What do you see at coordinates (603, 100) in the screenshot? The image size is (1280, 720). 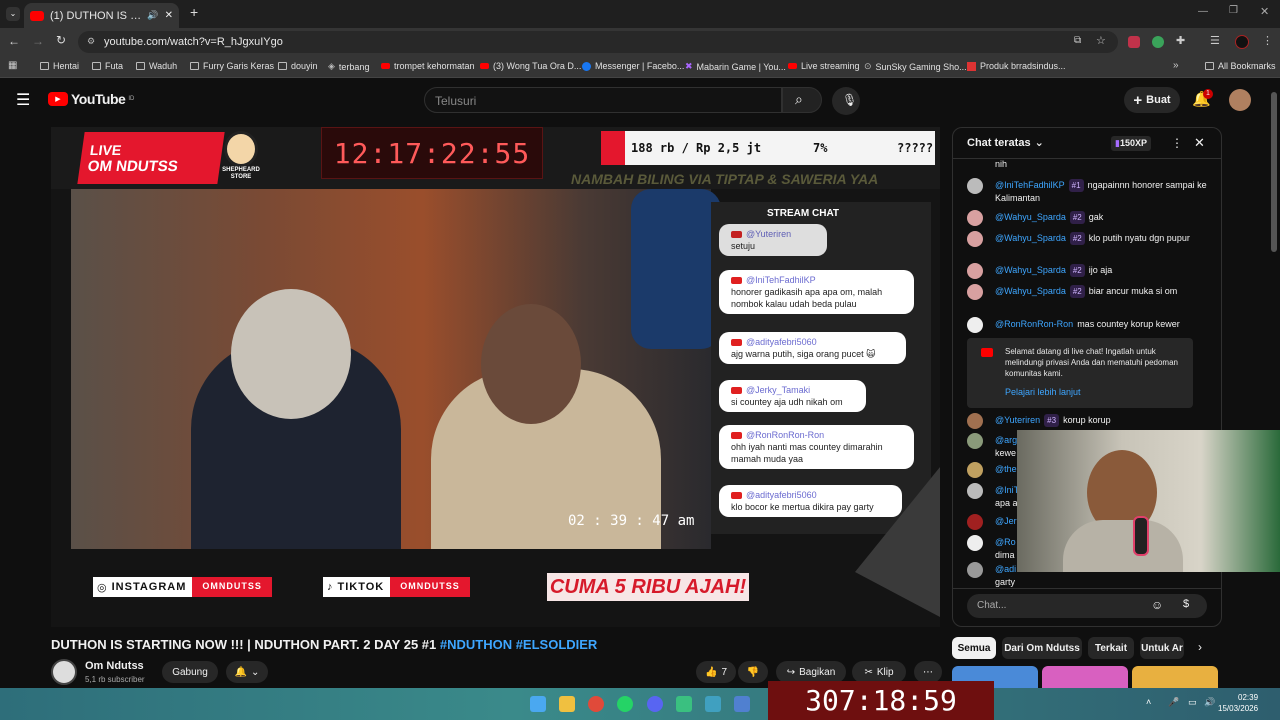 I see `search-input: Telusuri` at bounding box center [603, 100].